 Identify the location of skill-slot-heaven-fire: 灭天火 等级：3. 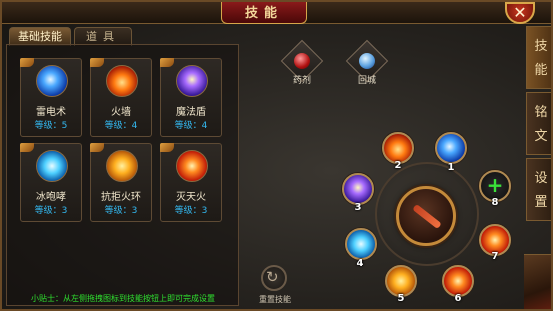
(191, 182).